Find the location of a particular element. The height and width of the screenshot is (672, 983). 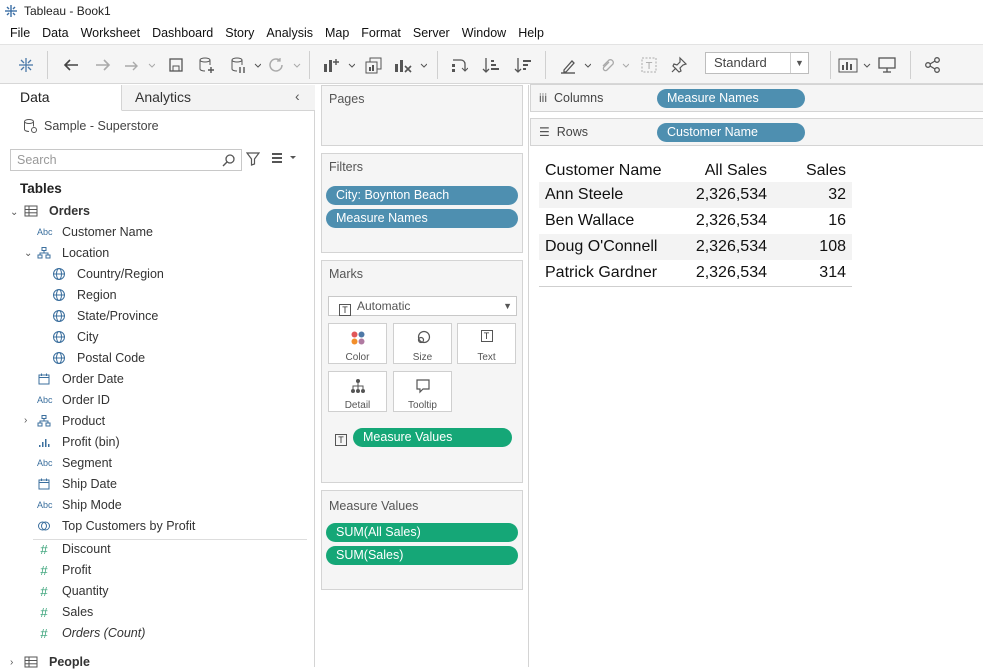

table-people: People is located at coordinates (57, 662).